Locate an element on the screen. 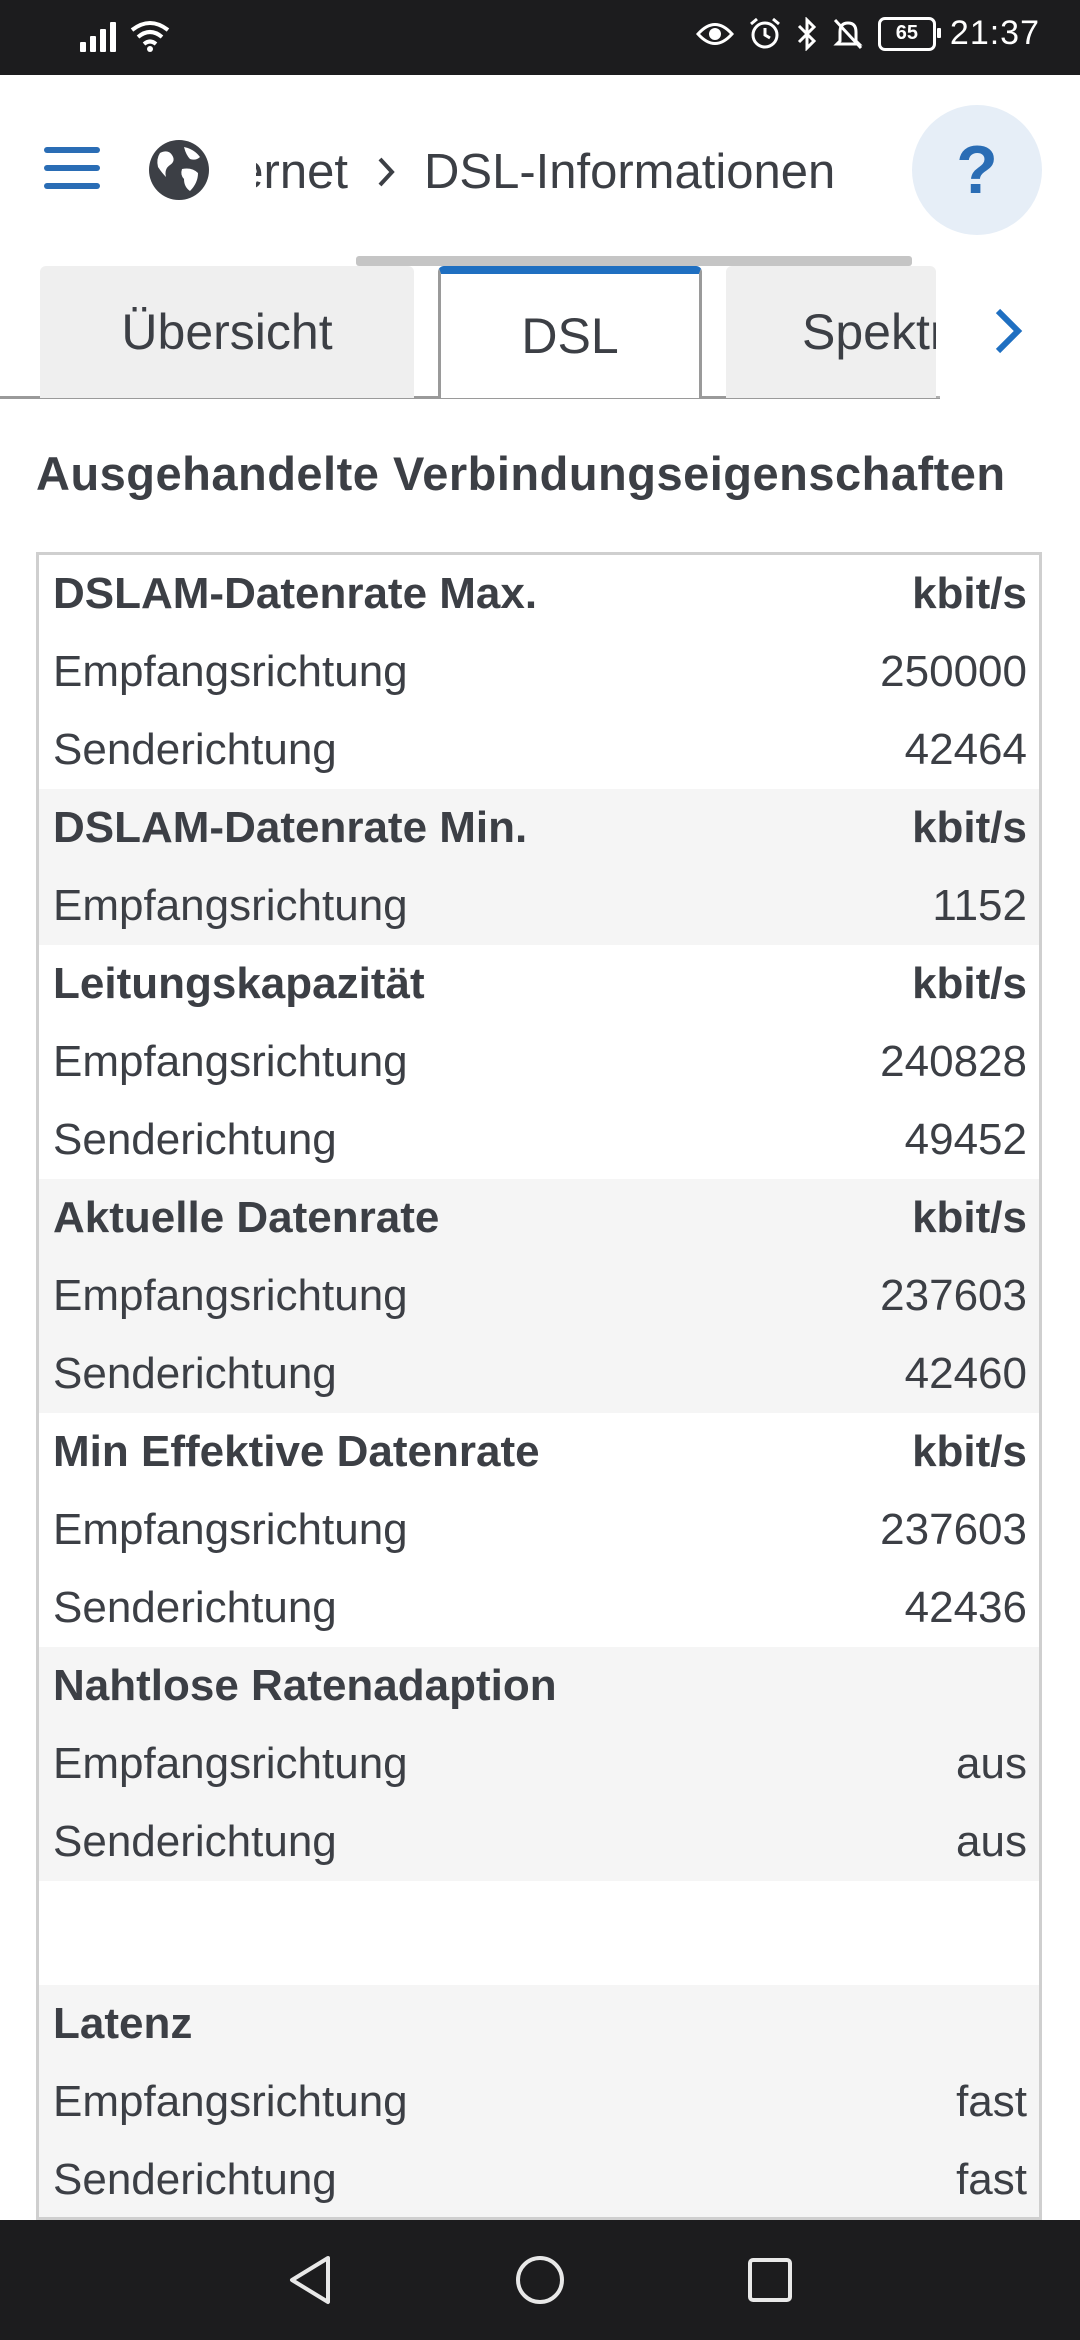  eye-icon is located at coordinates (714, 33).